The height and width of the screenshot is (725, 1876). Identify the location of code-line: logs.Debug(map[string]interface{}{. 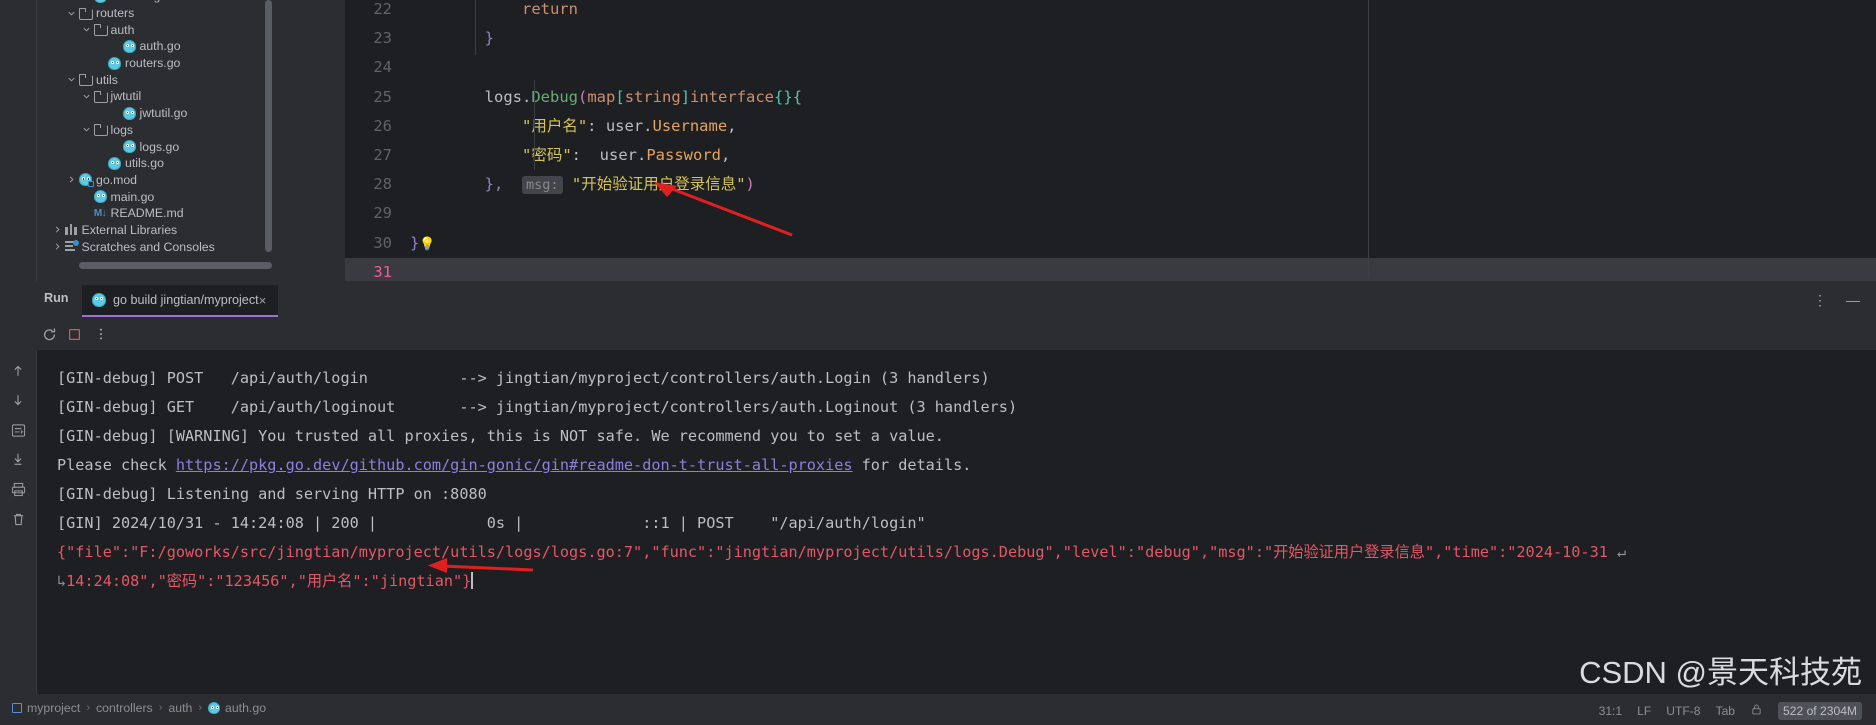
(1140, 97).